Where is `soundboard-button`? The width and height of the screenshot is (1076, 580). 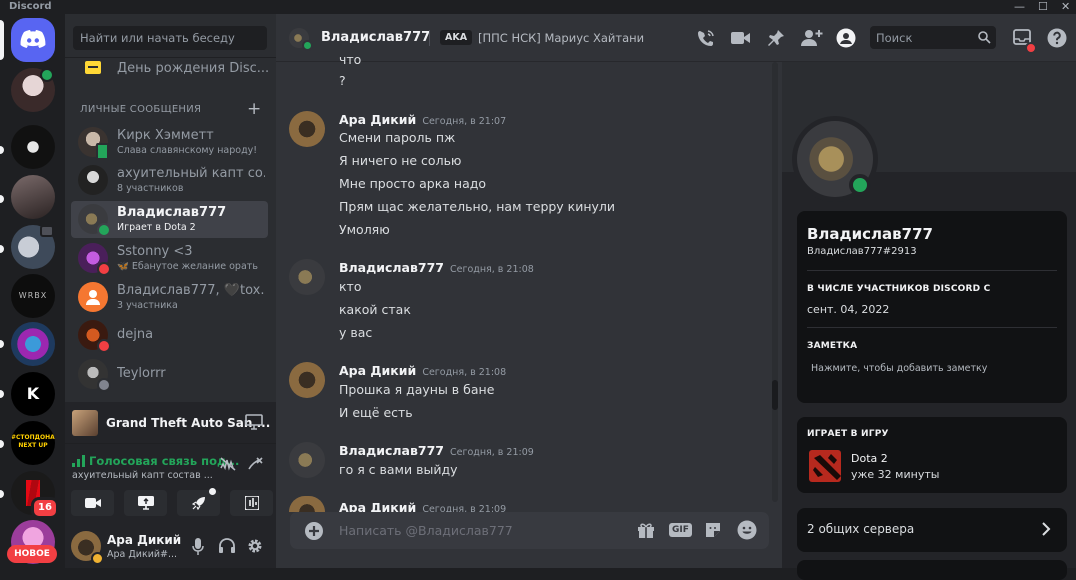
soundboard-button is located at coordinates (251, 503).